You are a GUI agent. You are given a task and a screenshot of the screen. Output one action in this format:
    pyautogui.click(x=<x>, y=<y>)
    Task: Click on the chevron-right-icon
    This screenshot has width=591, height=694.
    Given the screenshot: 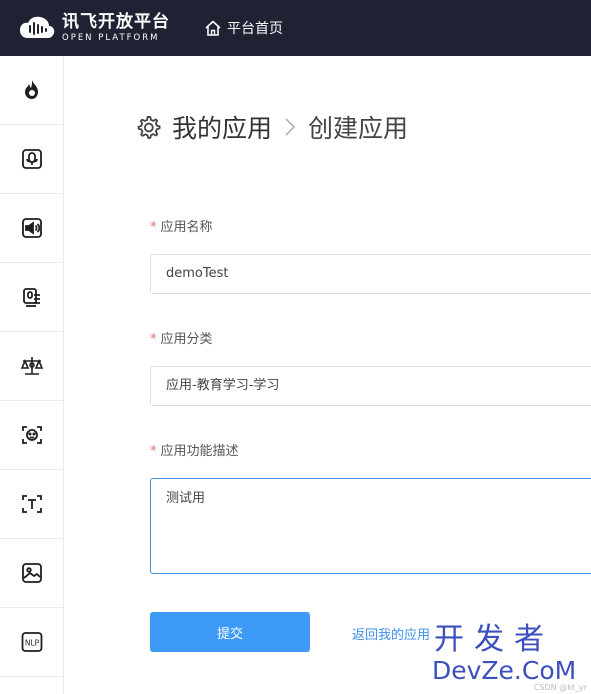 What is the action you would take?
    pyautogui.click(x=290, y=127)
    